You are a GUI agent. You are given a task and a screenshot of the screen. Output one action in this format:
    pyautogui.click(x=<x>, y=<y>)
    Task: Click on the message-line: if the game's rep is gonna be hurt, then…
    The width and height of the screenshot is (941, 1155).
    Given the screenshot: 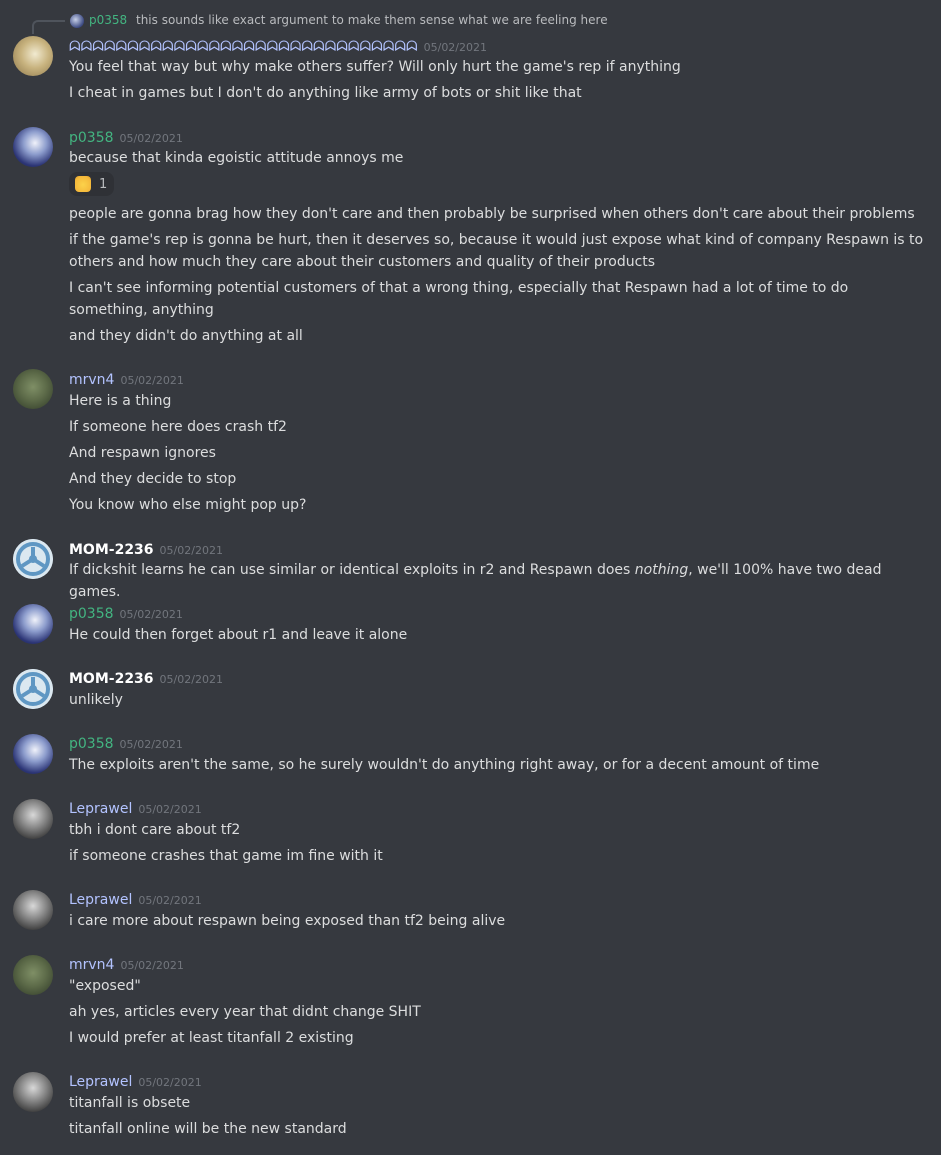 What is the action you would take?
    pyautogui.click(x=496, y=251)
    